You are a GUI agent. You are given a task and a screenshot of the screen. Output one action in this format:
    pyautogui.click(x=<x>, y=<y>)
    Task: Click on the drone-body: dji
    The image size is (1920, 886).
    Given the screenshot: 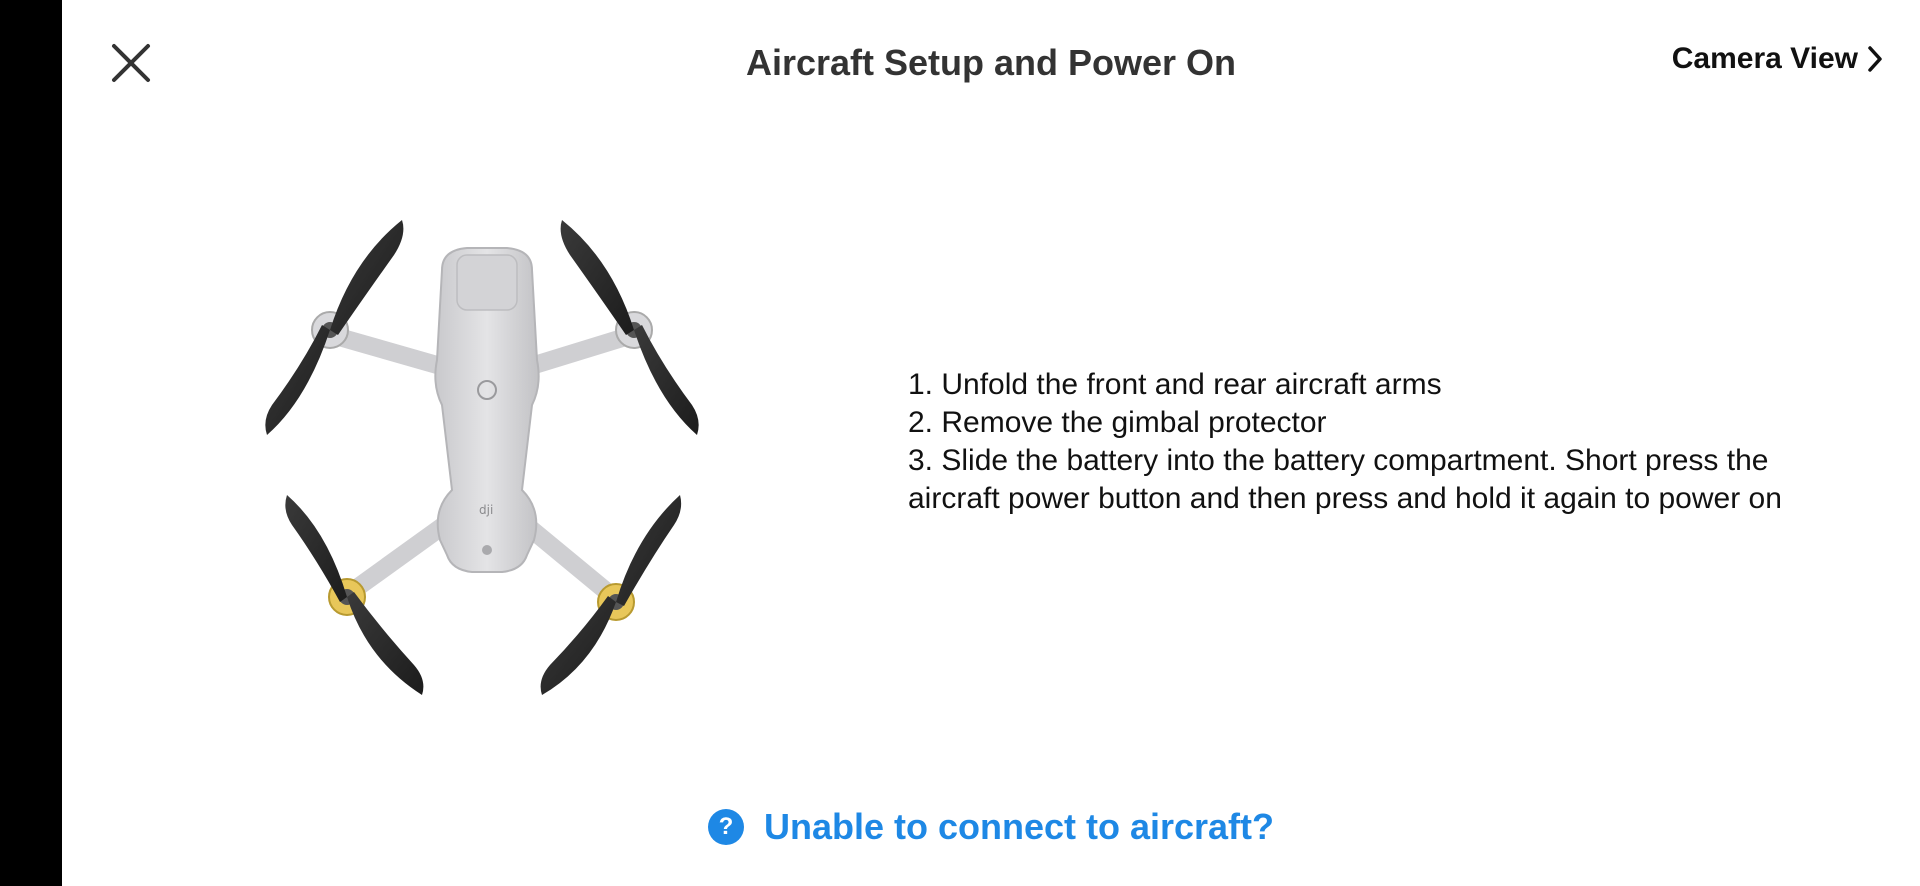 What is the action you would take?
    pyautogui.click(x=487, y=410)
    